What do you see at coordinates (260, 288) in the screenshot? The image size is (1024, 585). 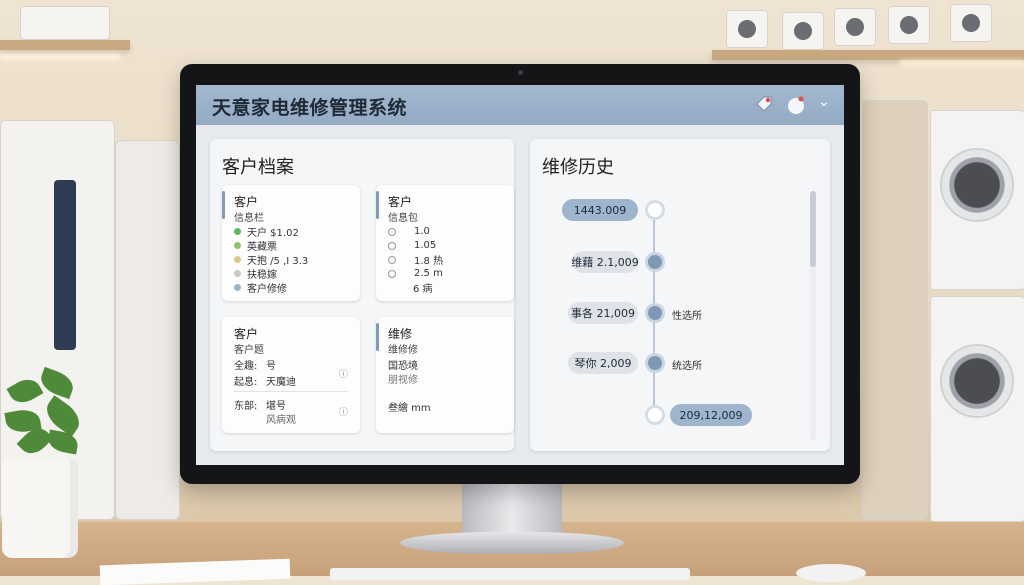 I see `list-item: 客户修修` at bounding box center [260, 288].